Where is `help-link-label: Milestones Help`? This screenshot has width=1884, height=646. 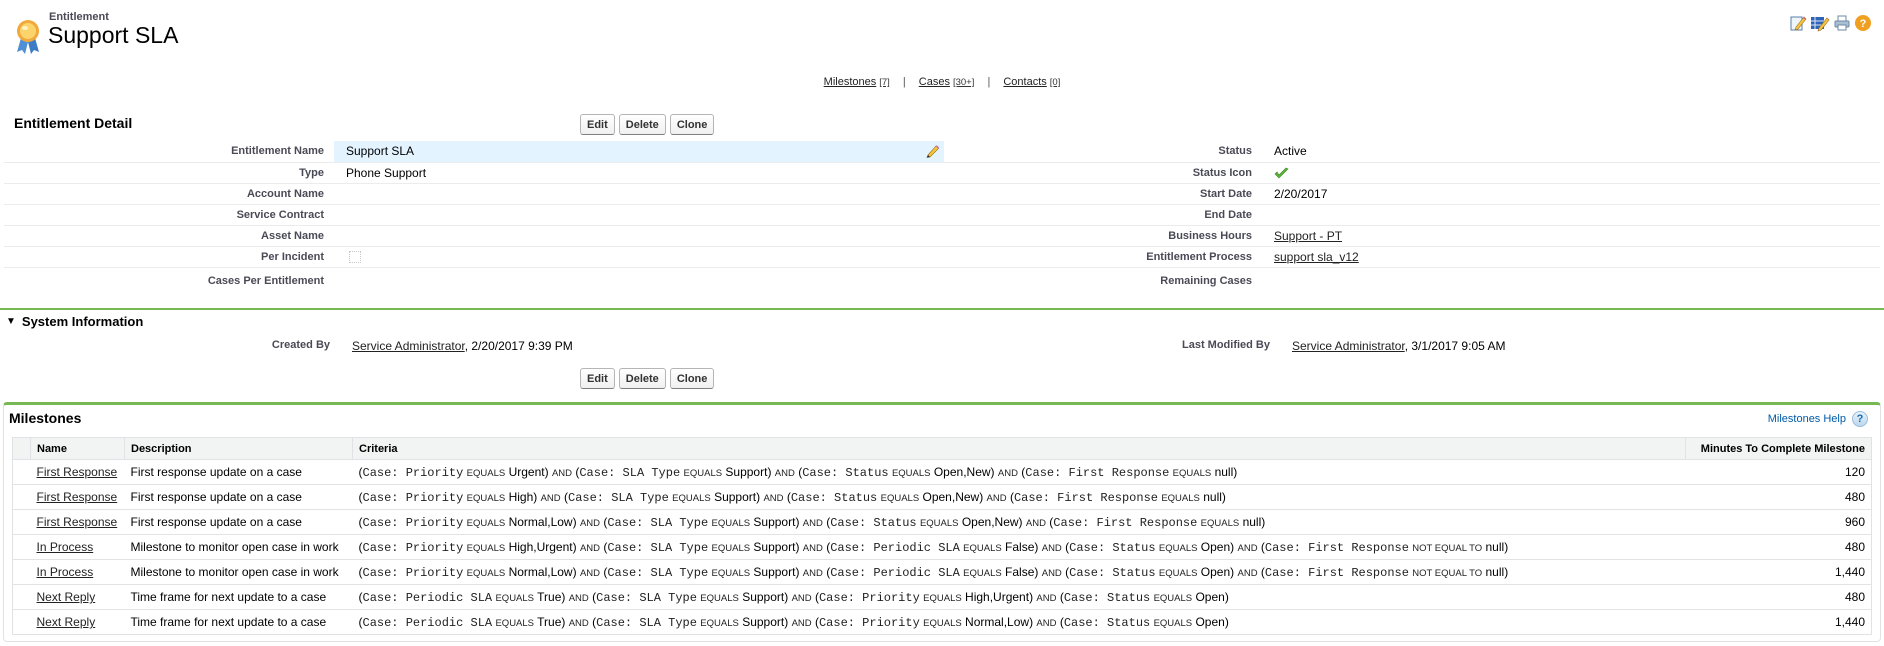
help-link-label: Milestones Help is located at coordinates (1806, 419).